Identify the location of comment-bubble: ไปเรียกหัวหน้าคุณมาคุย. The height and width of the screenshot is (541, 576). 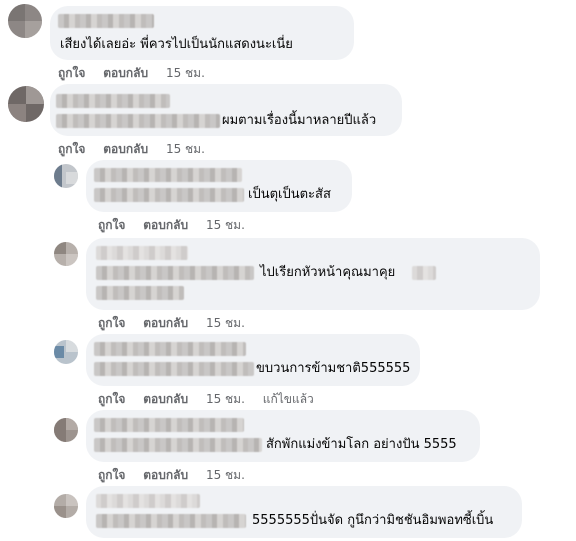
(313, 274).